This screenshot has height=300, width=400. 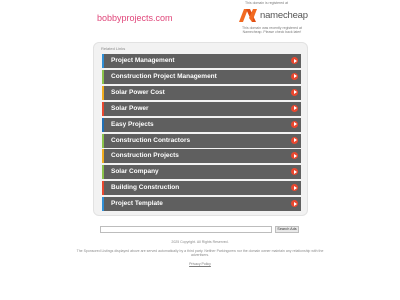 I want to click on related-link-label: Easy Projects, so click(x=132, y=124).